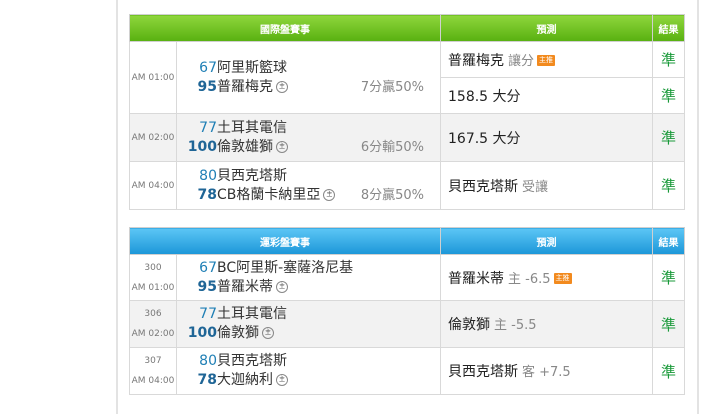 This screenshot has width=720, height=414. Describe the element at coordinates (308, 185) in the screenshot. I see `game-cell: 80 78 貝西克塔斯 CB格蘭卡納里亞主 8分贏50%` at that location.